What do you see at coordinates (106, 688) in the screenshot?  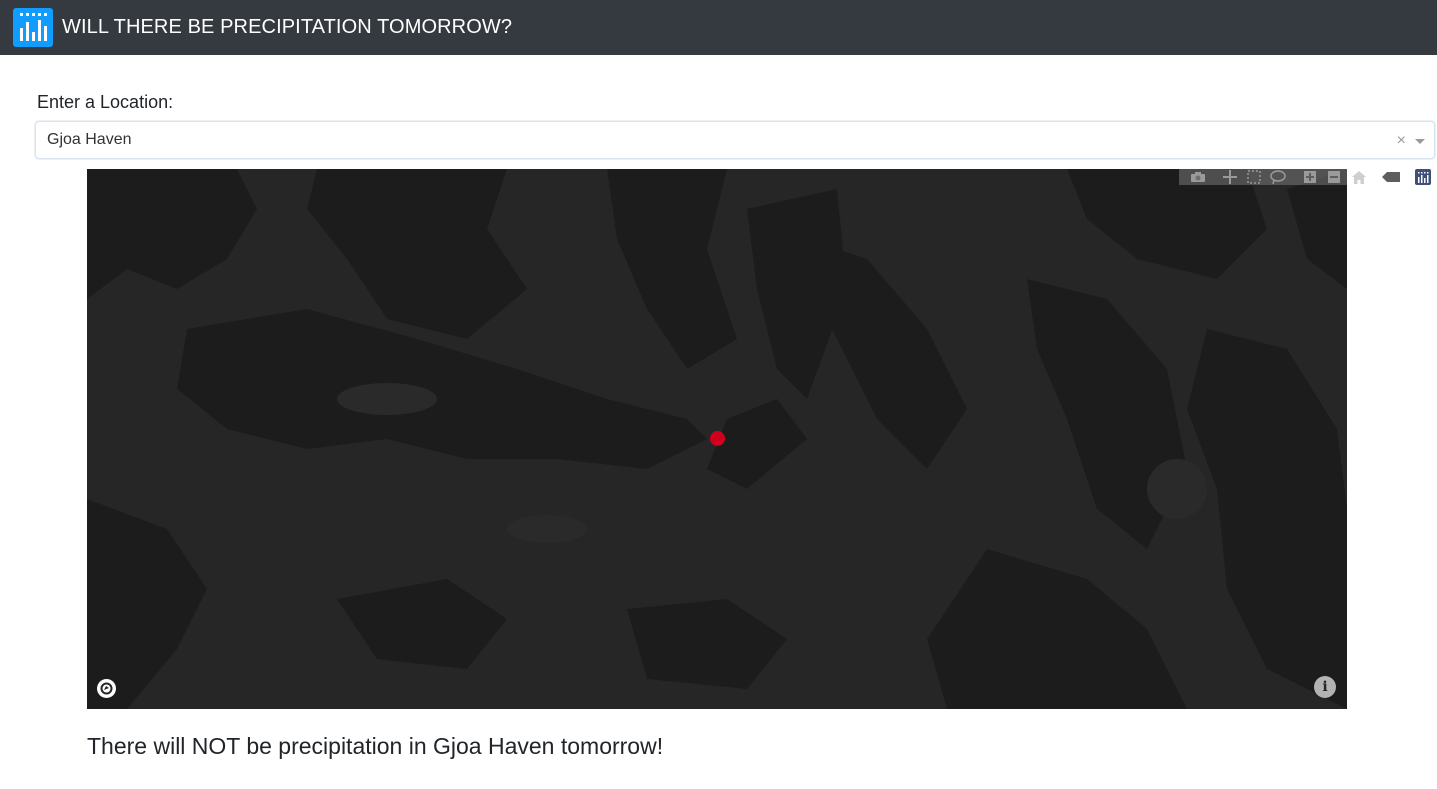 I see `mapbox-logo-icon` at bounding box center [106, 688].